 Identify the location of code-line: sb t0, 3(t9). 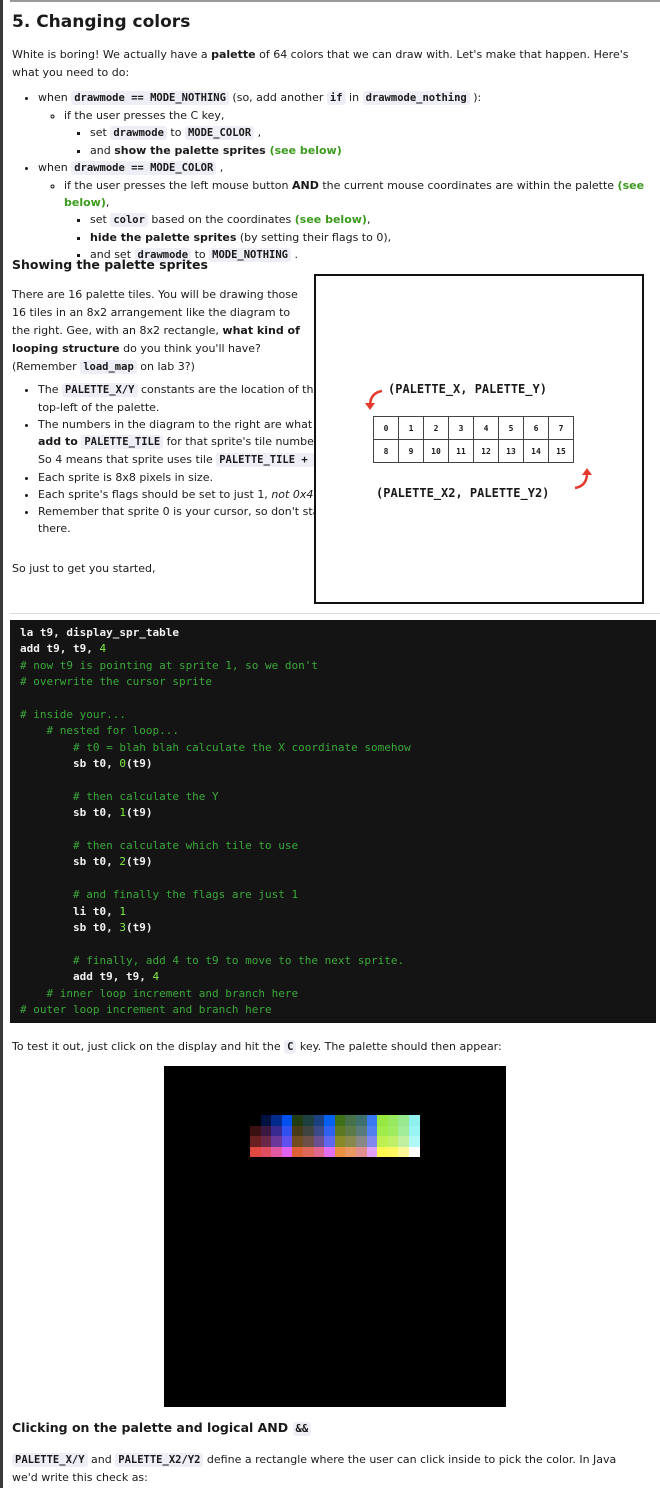
(338, 928).